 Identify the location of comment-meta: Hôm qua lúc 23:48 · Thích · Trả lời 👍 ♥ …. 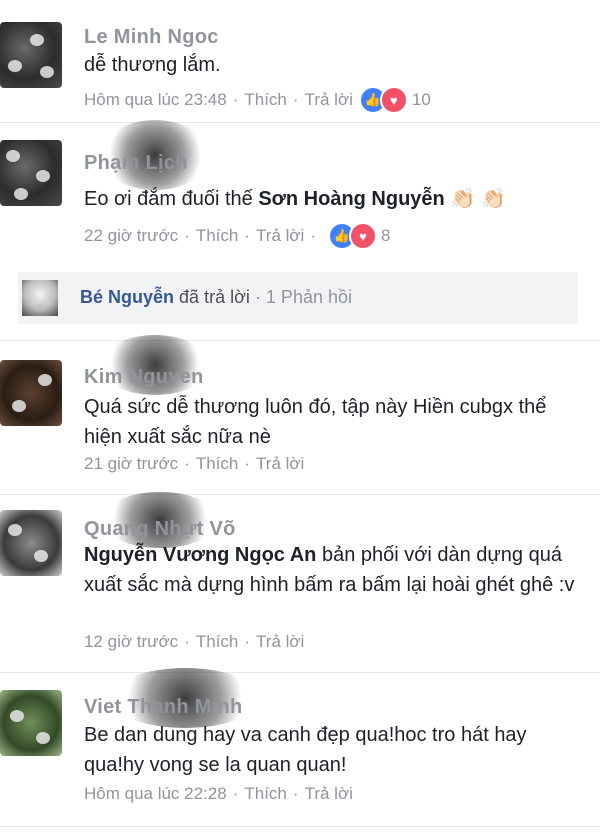
(257, 100).